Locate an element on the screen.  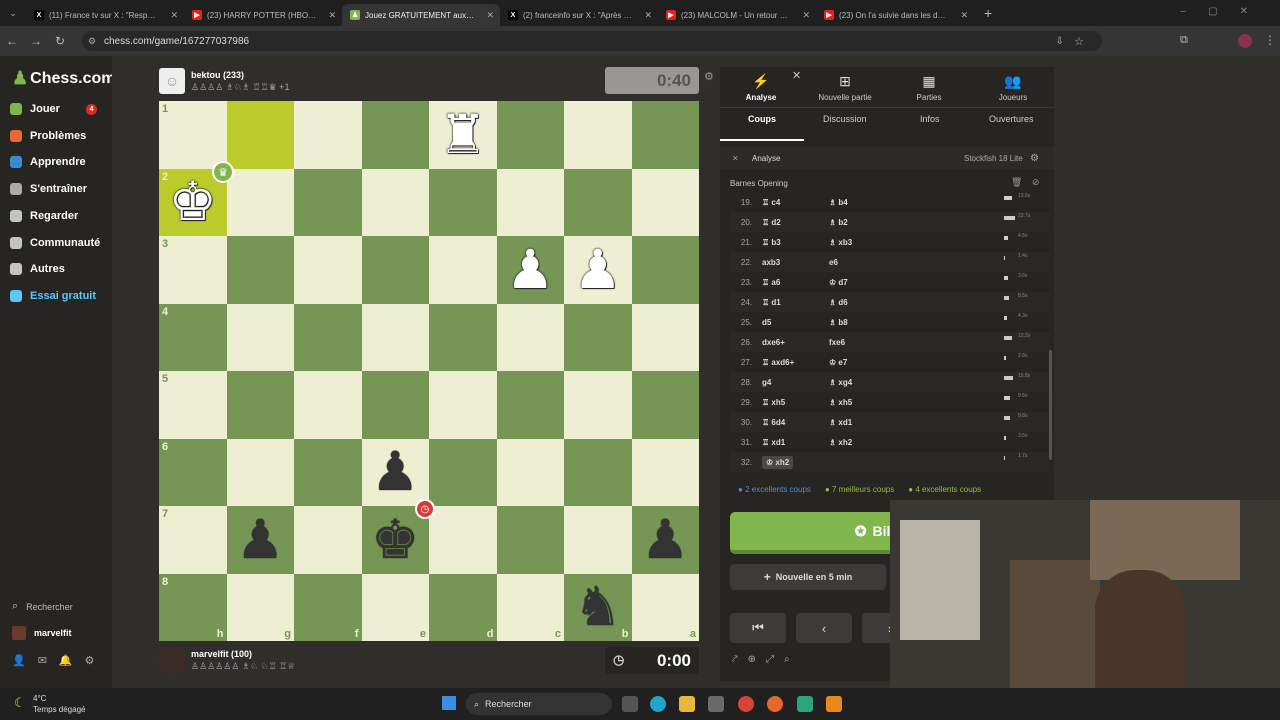
board-square: a is located at coordinates (665, 607).